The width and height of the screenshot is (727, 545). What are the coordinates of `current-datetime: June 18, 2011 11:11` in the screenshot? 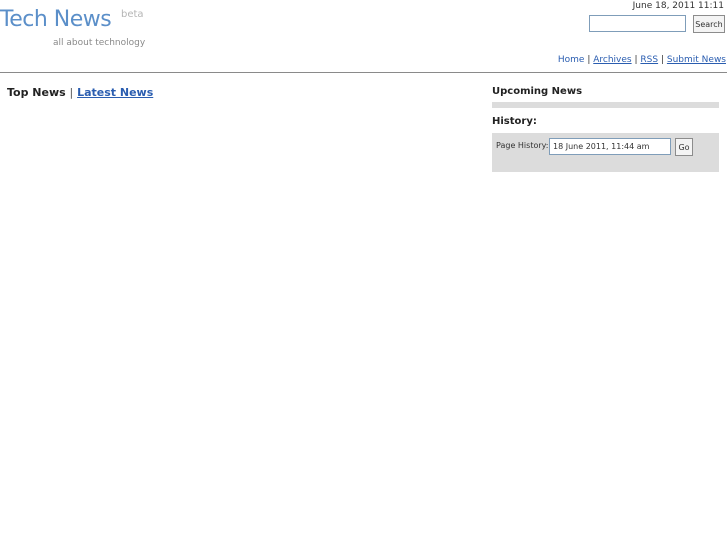 It's located at (678, 6).